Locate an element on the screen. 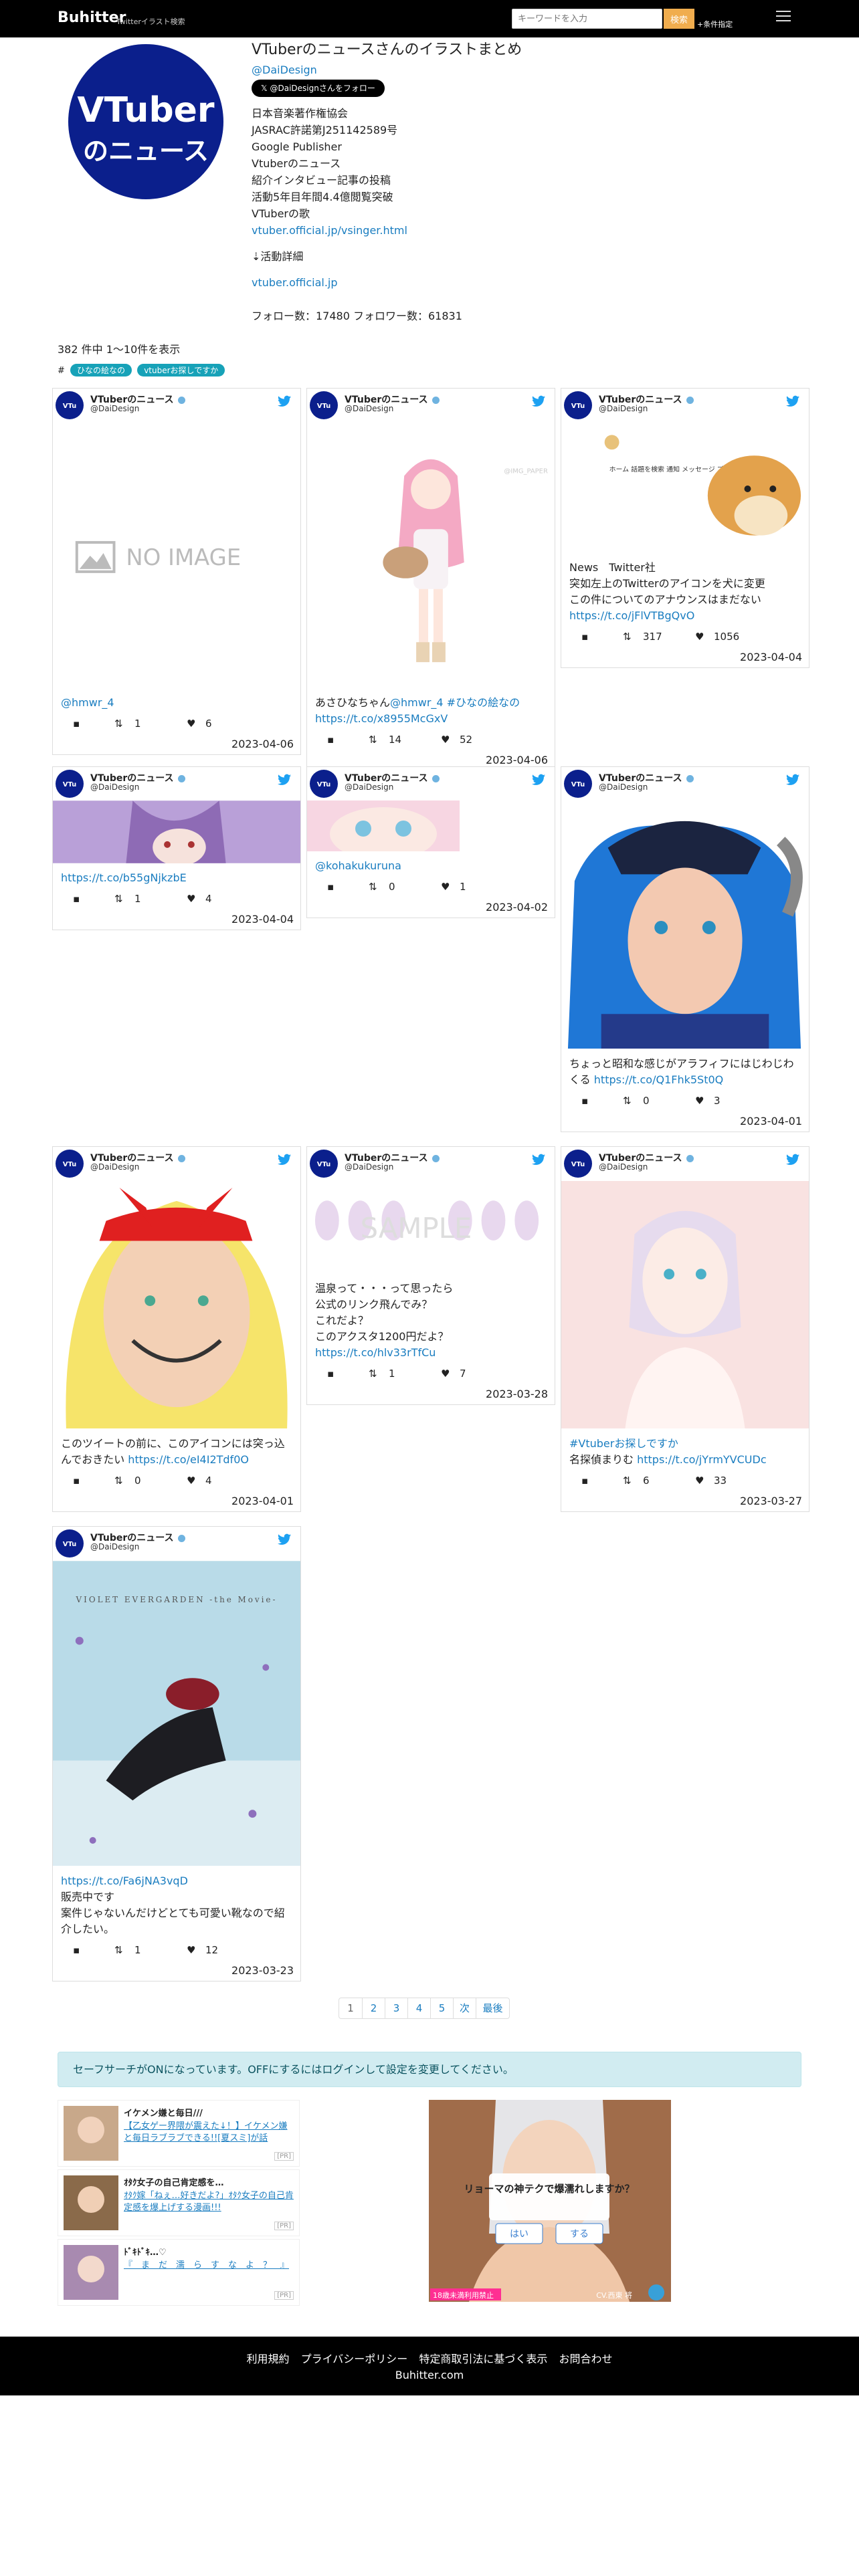 The width and height of the screenshot is (859, 2576). search-input is located at coordinates (587, 19).